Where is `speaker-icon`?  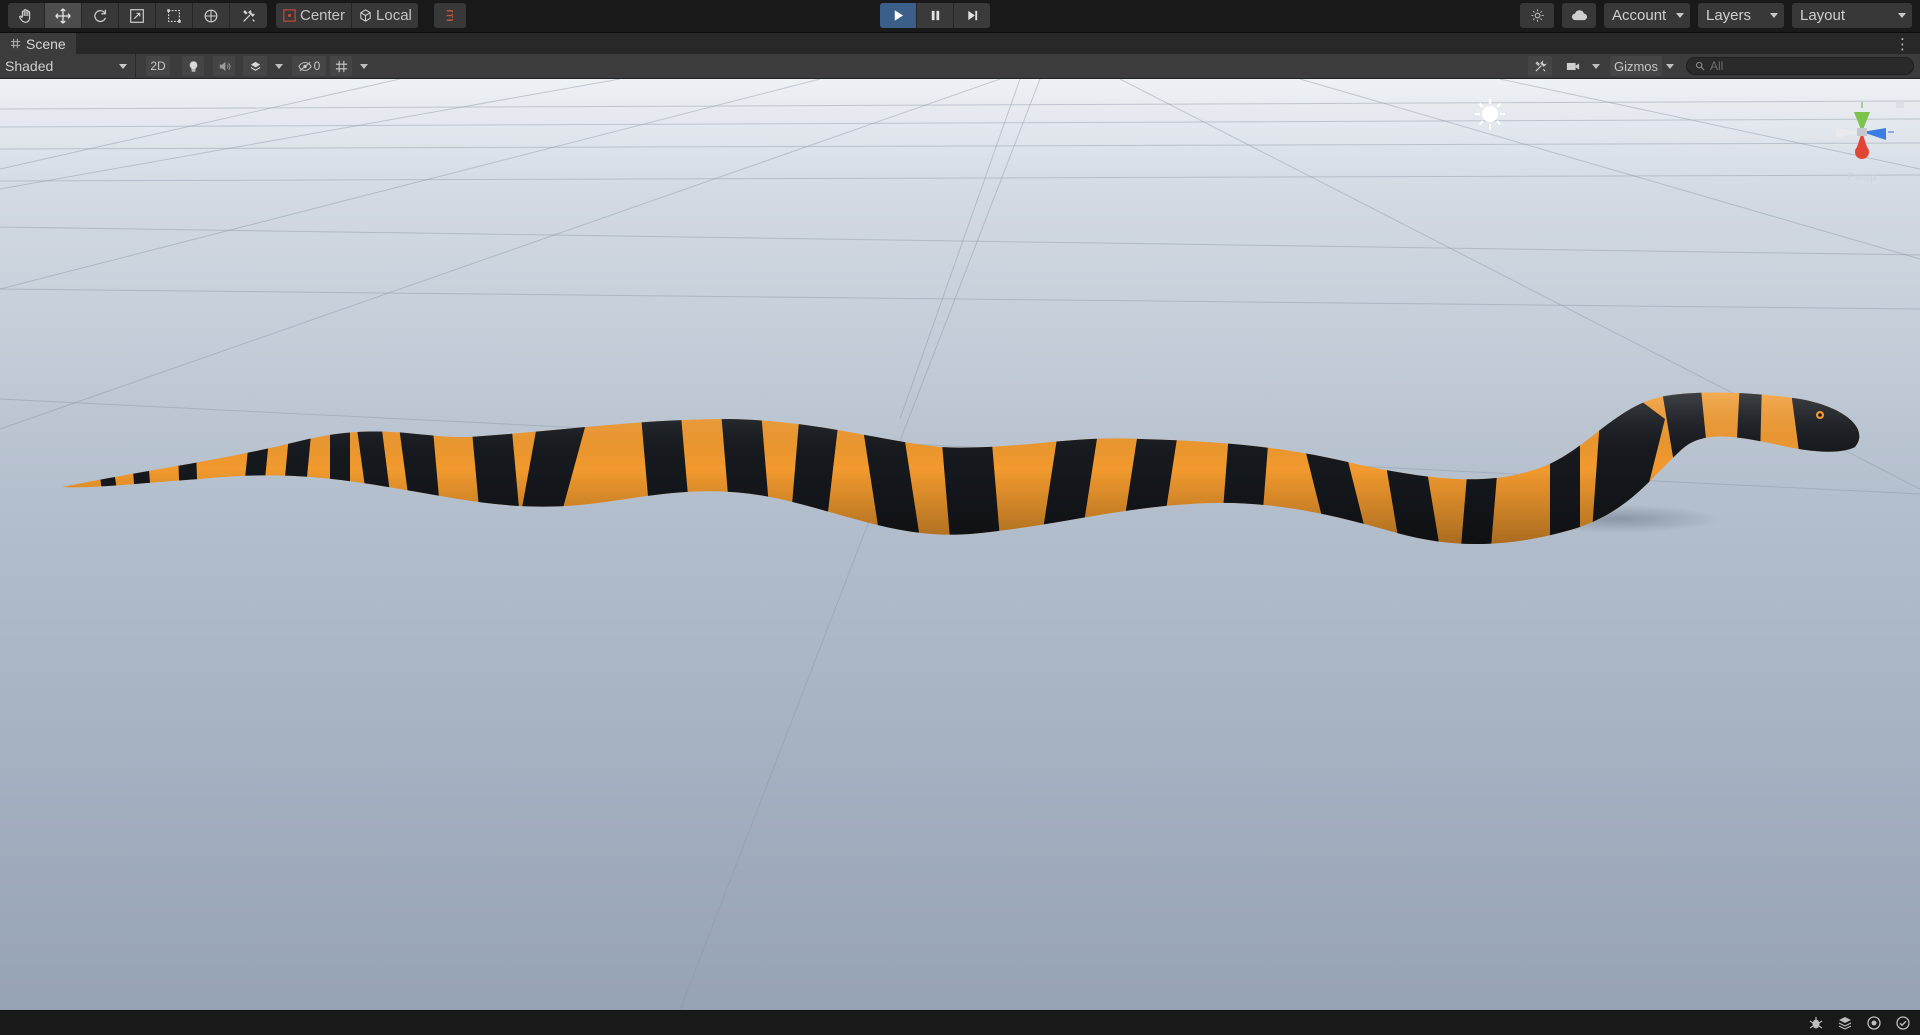 speaker-icon is located at coordinates (224, 66).